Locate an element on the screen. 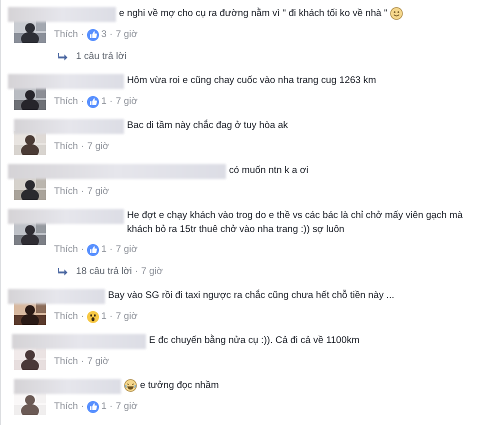  replies-link: 18 câu trả lời is located at coordinates (104, 272).